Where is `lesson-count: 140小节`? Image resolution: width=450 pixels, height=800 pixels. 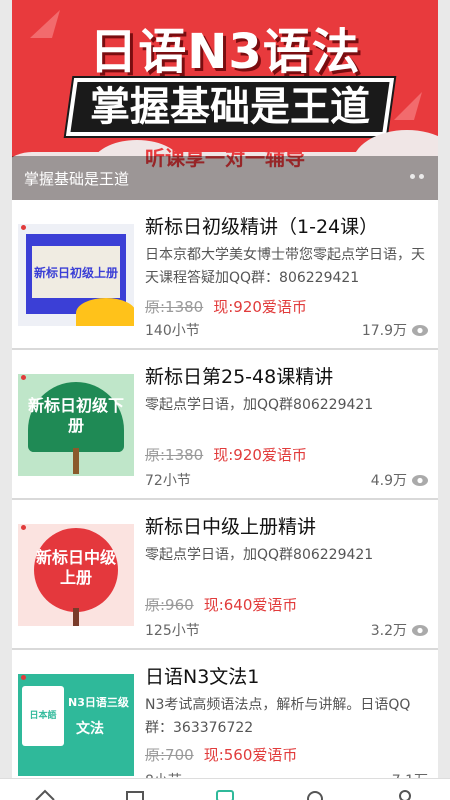 lesson-count: 140小节 is located at coordinates (172, 331).